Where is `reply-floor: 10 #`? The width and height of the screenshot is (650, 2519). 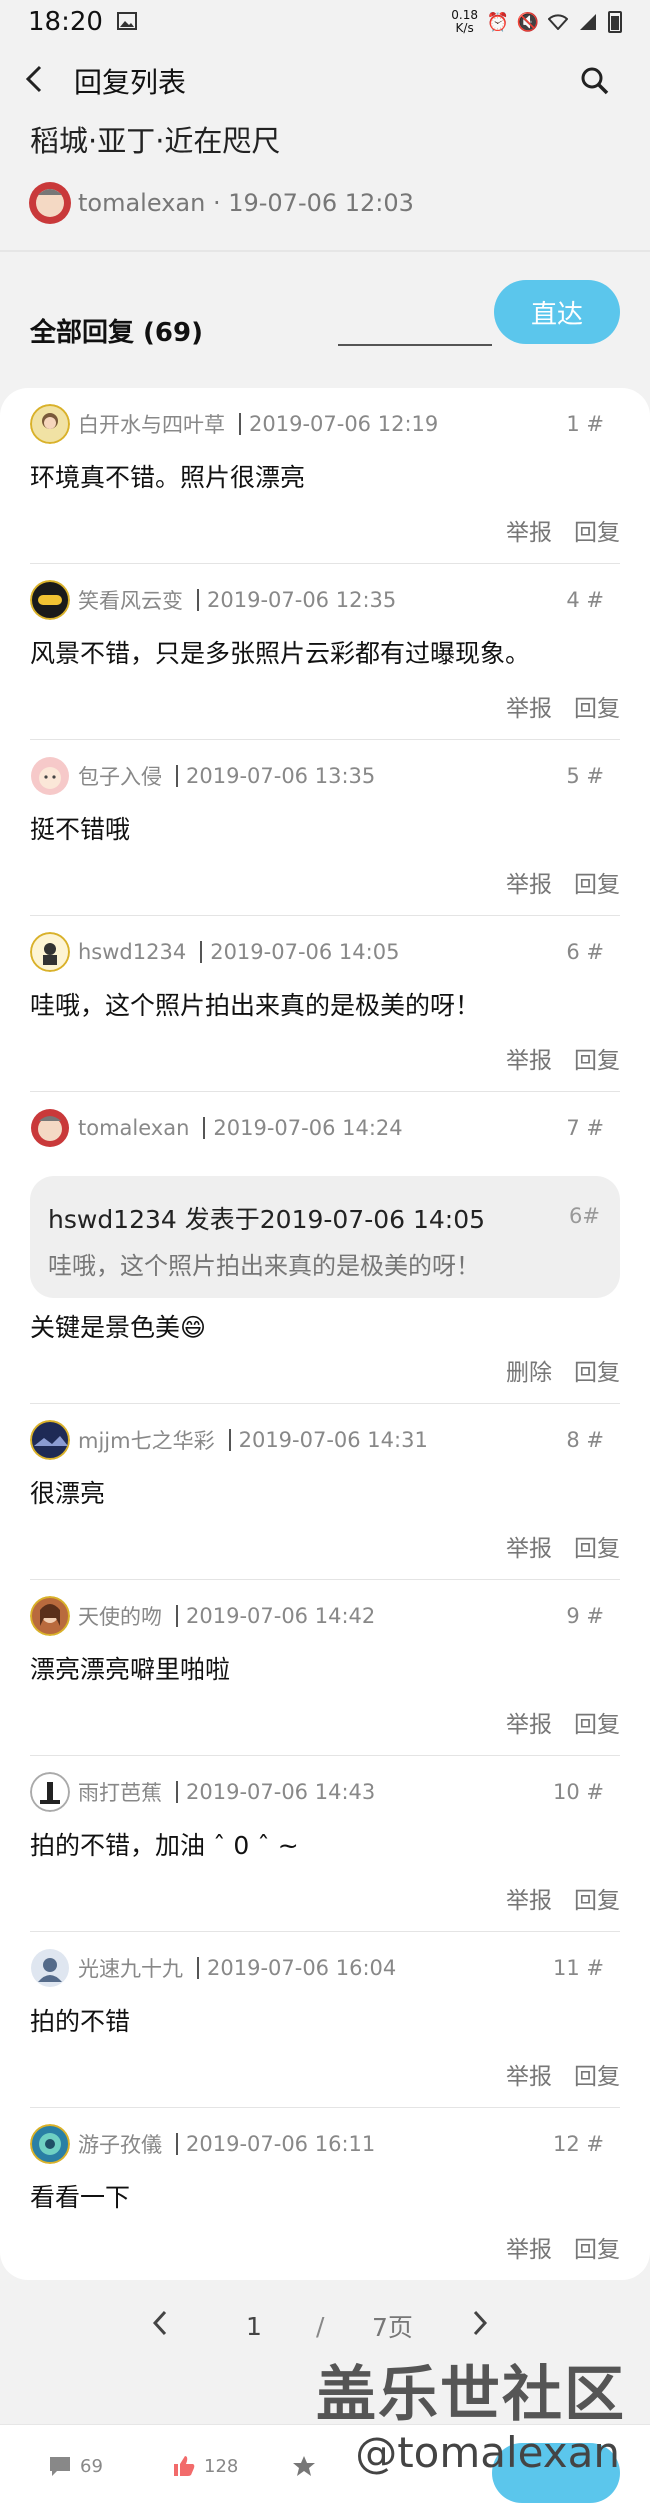
reply-floor: 10 # is located at coordinates (578, 1792).